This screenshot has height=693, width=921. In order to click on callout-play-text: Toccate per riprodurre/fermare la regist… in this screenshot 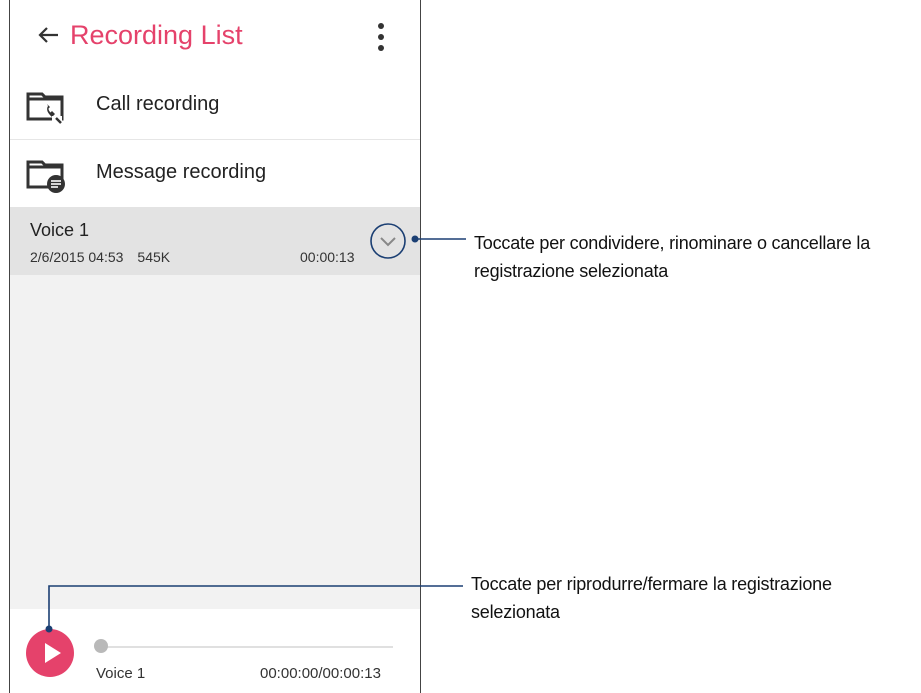, I will do `click(651, 598)`.